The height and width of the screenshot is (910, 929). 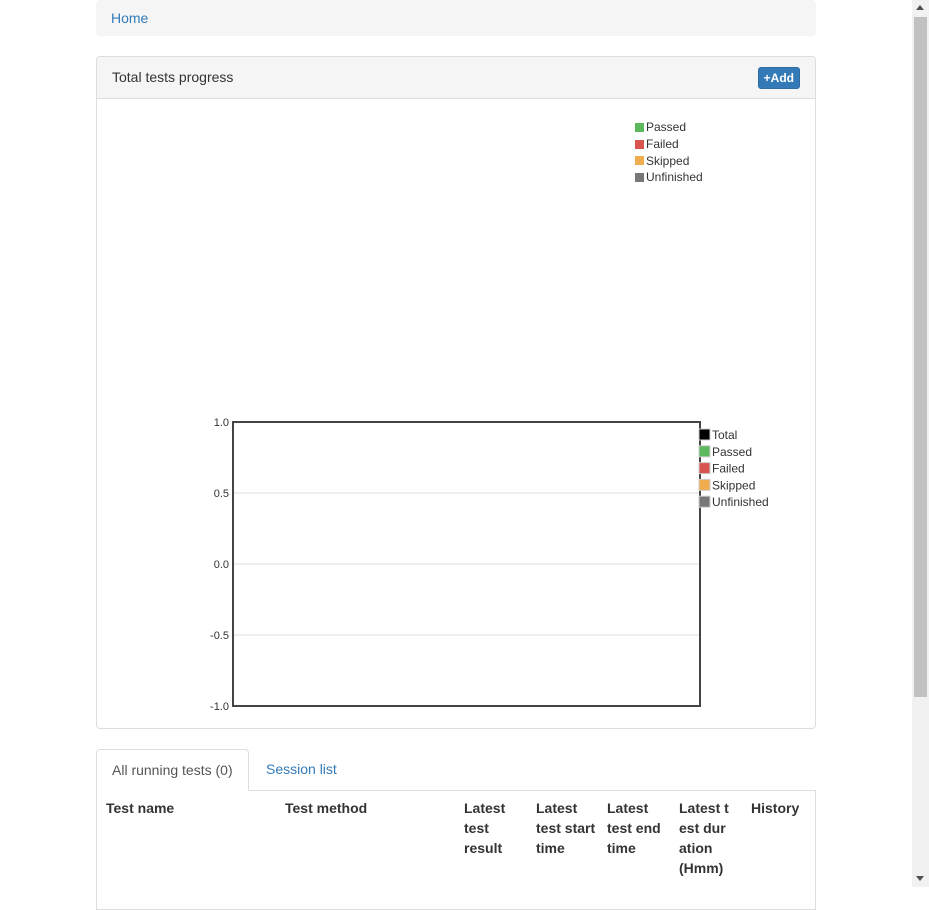 What do you see at coordinates (920, 7) in the screenshot?
I see `scroll-up-arrow-icon` at bounding box center [920, 7].